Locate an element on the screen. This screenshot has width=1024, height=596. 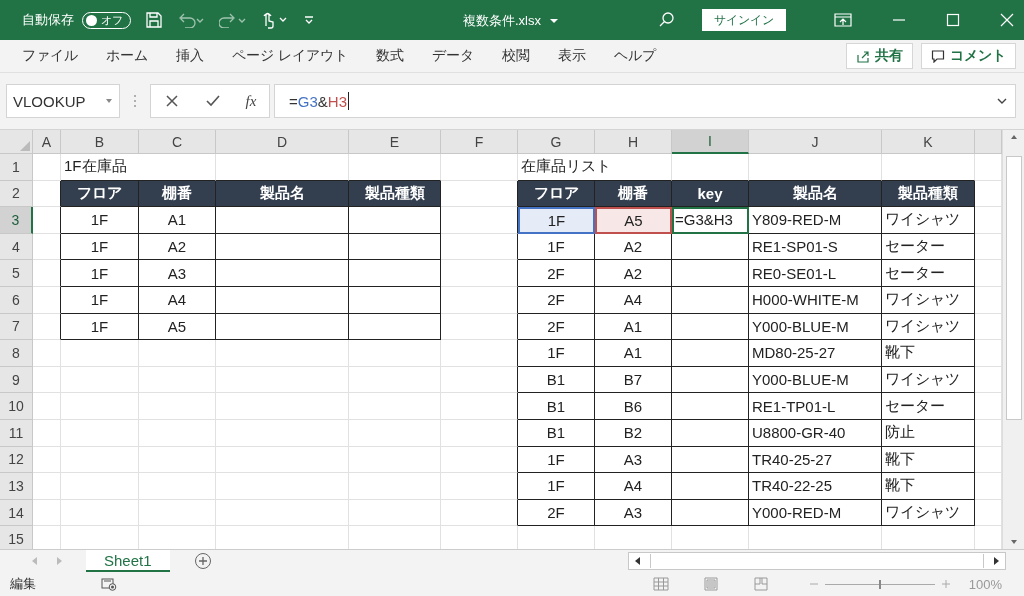
comment-button: コメント is located at coordinates (968, 56).